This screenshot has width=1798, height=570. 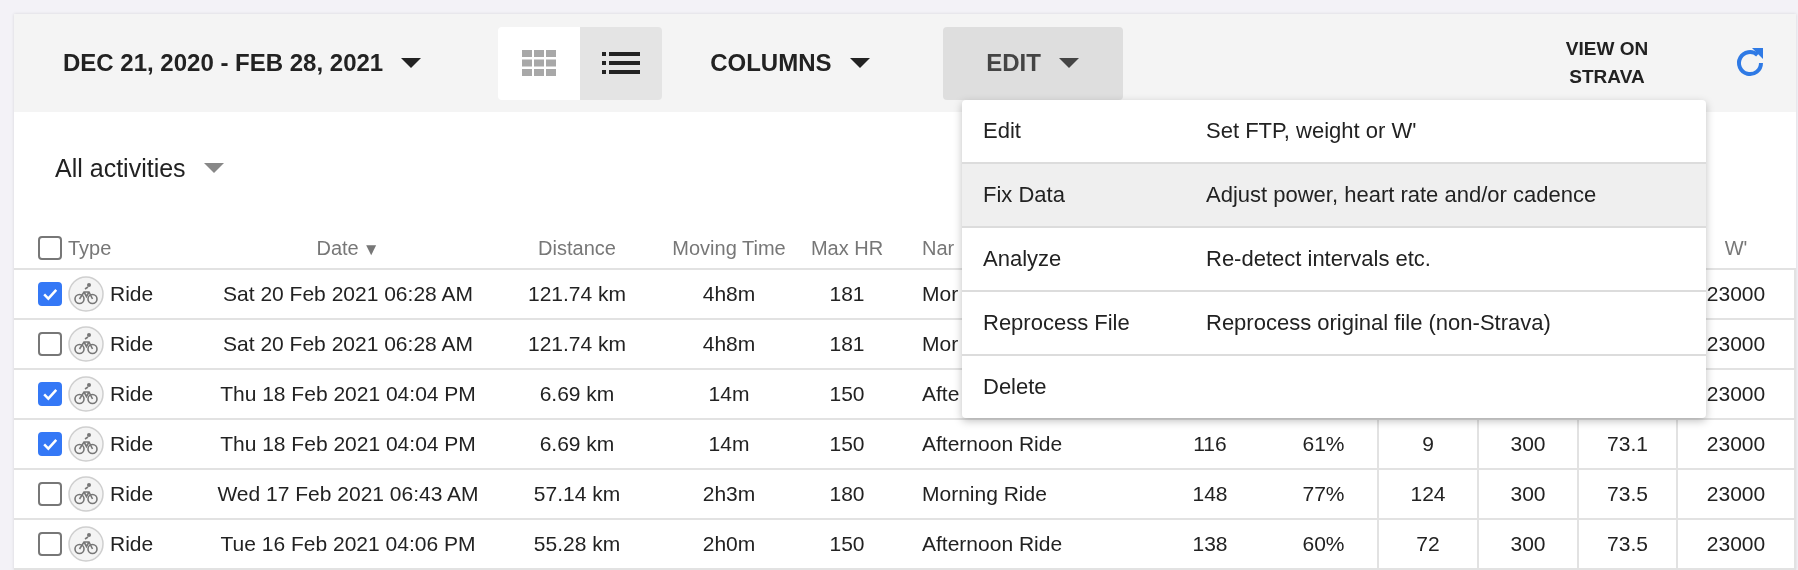 What do you see at coordinates (539, 63) in the screenshot?
I see `grid-icon` at bounding box center [539, 63].